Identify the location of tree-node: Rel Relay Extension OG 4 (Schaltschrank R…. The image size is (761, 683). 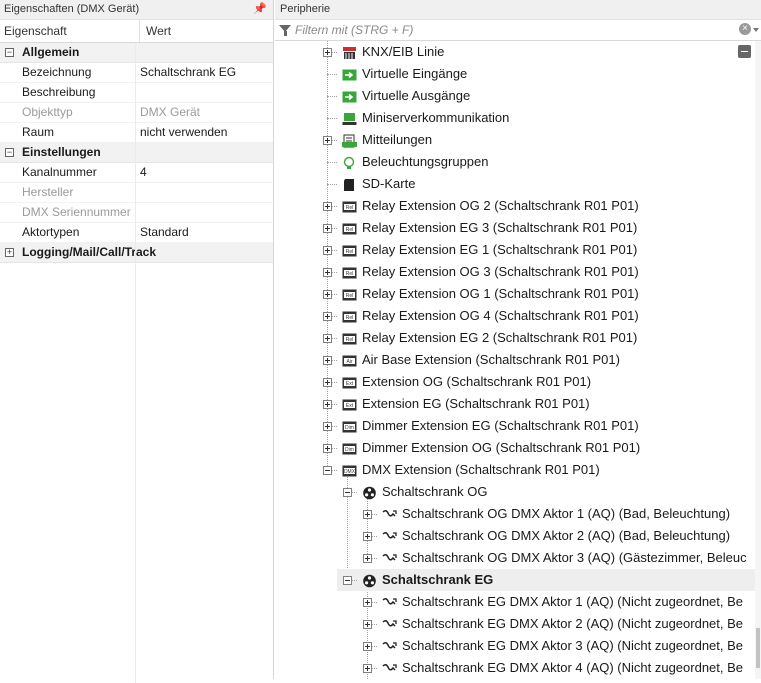
(515, 316).